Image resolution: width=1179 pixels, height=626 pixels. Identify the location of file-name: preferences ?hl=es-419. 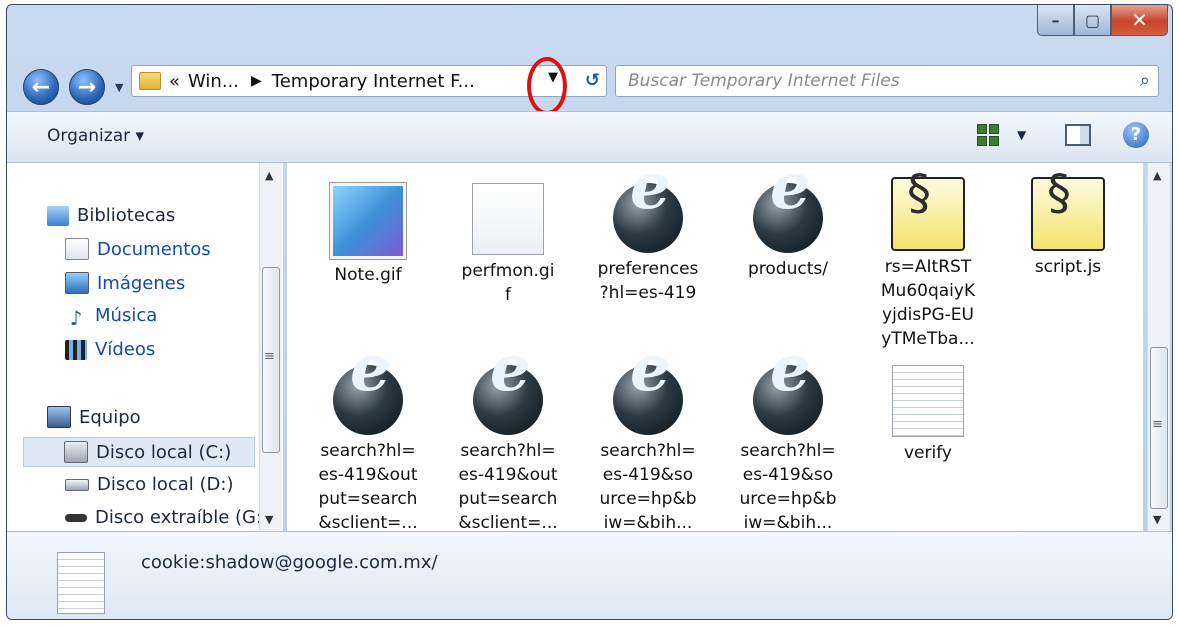
(648, 281).